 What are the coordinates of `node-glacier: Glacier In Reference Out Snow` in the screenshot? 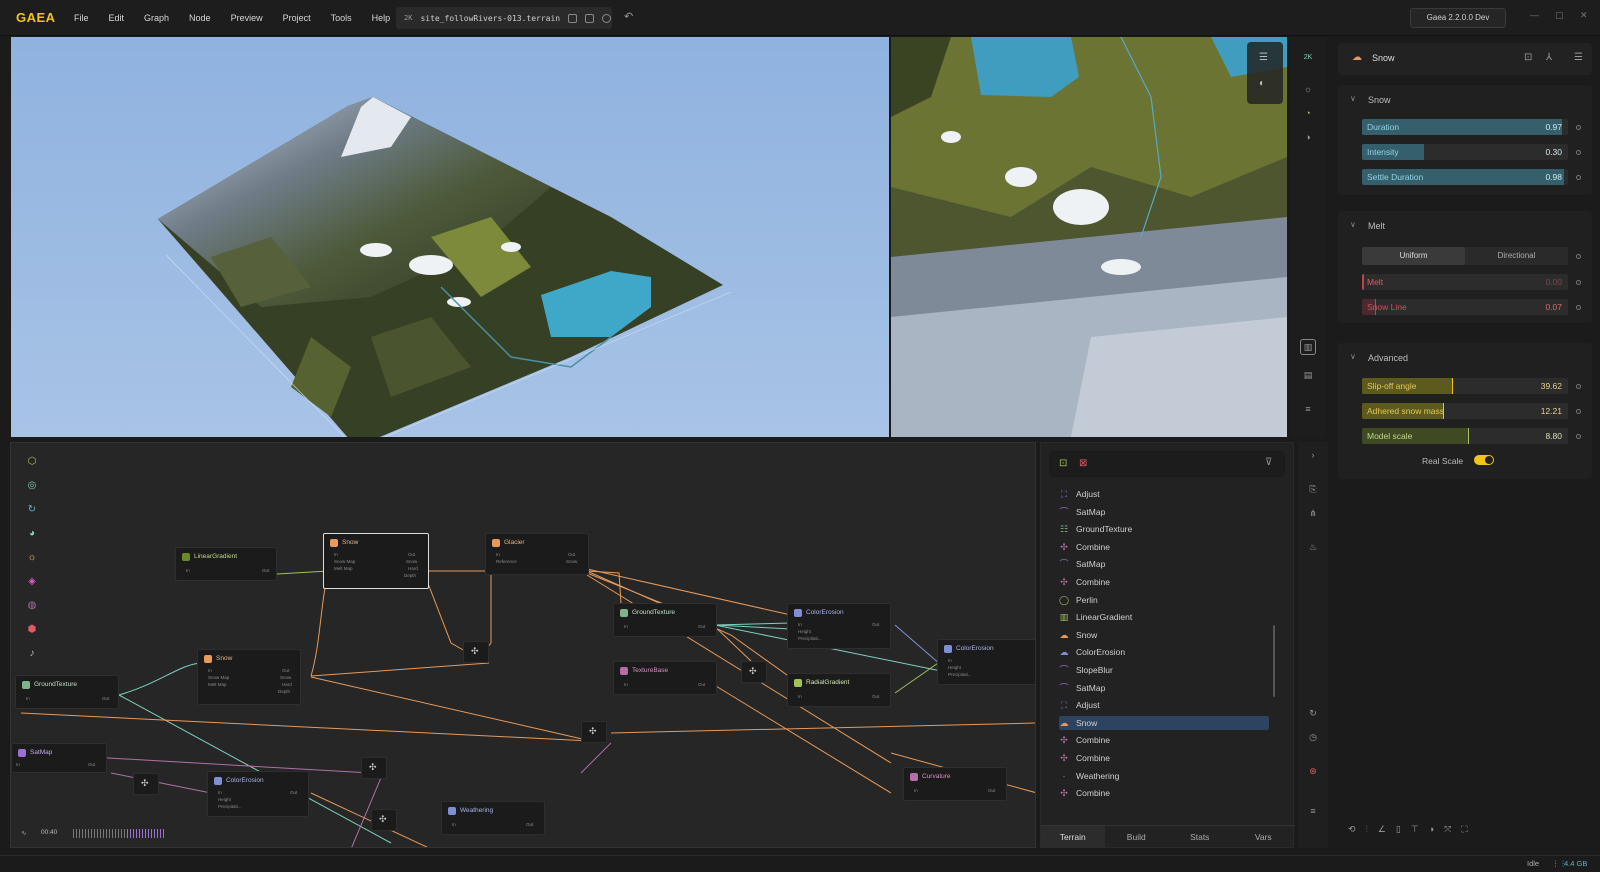 It's located at (537, 554).